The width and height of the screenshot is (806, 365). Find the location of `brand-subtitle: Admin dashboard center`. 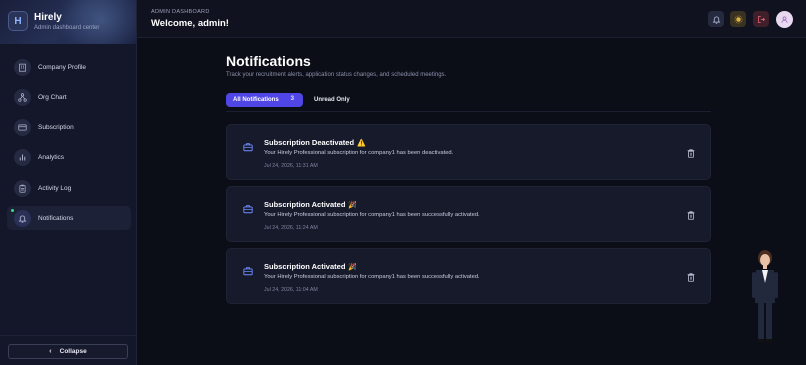

brand-subtitle: Admin dashboard center is located at coordinates (67, 28).